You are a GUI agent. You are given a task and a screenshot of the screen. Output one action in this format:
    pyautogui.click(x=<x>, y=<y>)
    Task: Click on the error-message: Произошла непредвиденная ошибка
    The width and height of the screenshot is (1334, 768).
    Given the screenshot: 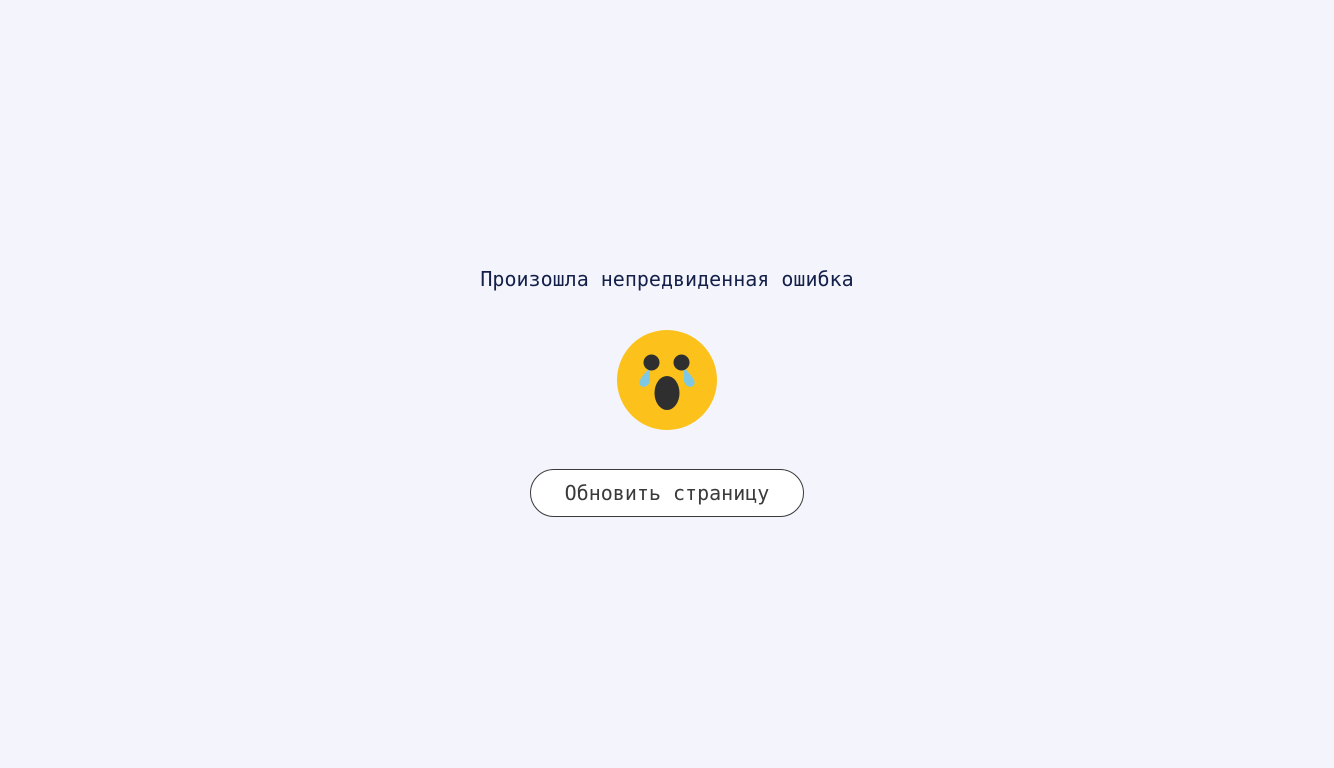 What is the action you would take?
    pyautogui.click(x=667, y=279)
    